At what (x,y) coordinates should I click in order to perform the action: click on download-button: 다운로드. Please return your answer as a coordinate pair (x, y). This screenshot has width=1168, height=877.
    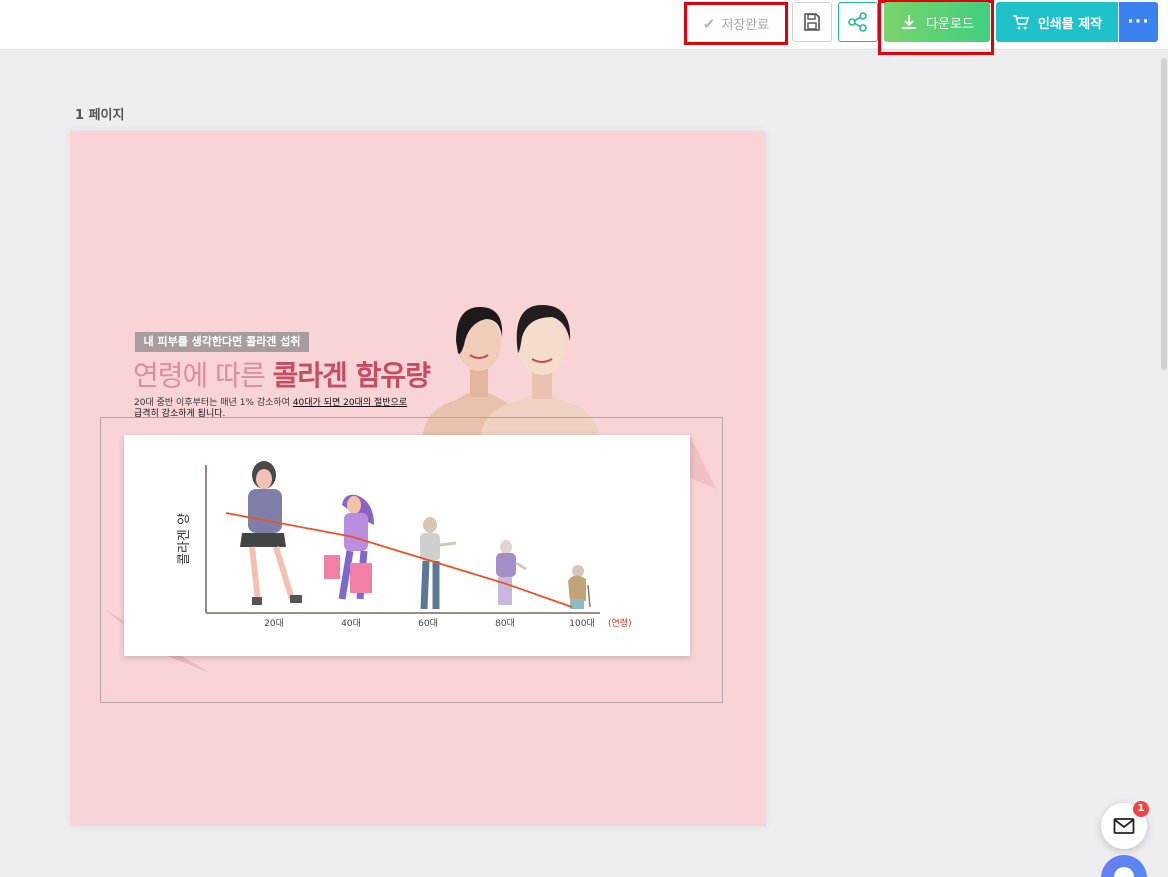
    Looking at the image, I should click on (937, 22).